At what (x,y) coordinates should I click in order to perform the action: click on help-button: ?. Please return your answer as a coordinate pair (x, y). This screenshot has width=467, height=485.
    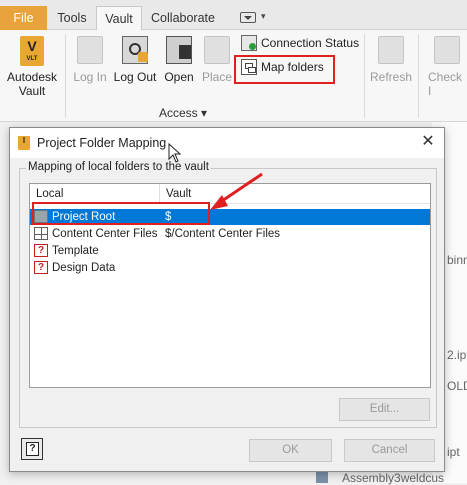
    Looking at the image, I should click on (32, 449).